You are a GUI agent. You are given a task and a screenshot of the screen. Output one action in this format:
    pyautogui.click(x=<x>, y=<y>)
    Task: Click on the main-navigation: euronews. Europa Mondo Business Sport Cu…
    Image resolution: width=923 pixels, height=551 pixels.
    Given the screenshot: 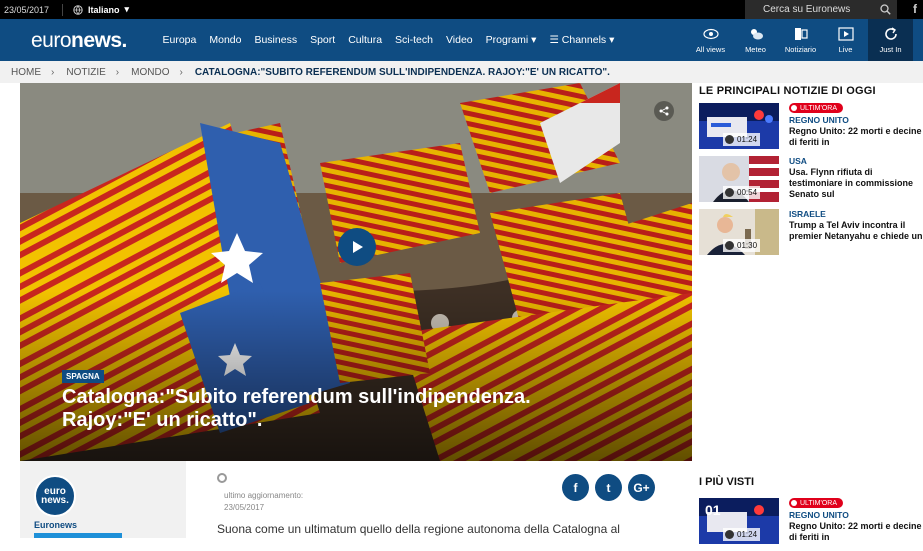 What is the action you would take?
    pyautogui.click(x=461, y=40)
    